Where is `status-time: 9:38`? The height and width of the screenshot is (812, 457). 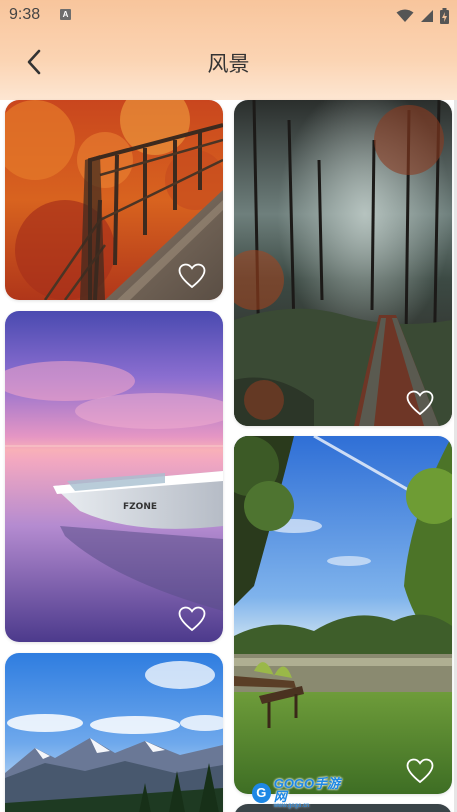 status-time: 9:38 is located at coordinates (25, 14).